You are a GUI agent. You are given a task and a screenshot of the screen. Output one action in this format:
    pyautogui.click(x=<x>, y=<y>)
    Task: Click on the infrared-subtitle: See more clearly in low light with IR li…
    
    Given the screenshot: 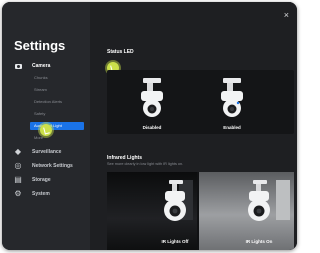 What is the action you would take?
    pyautogui.click(x=145, y=164)
    